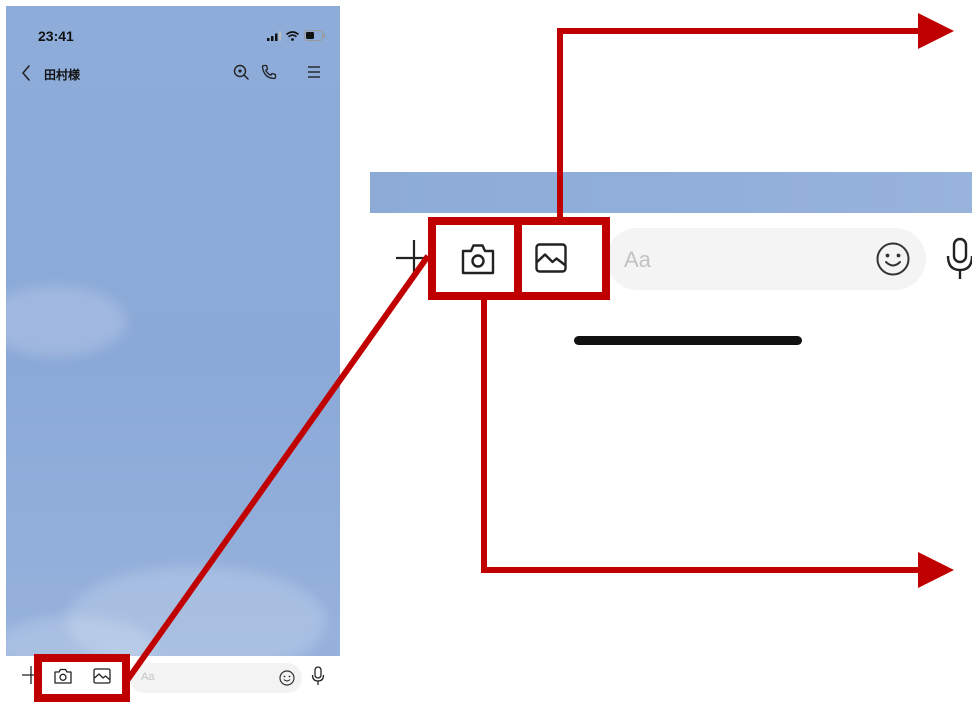 This screenshot has width=972, height=704. I want to click on phone-call-icon, so click(269, 72).